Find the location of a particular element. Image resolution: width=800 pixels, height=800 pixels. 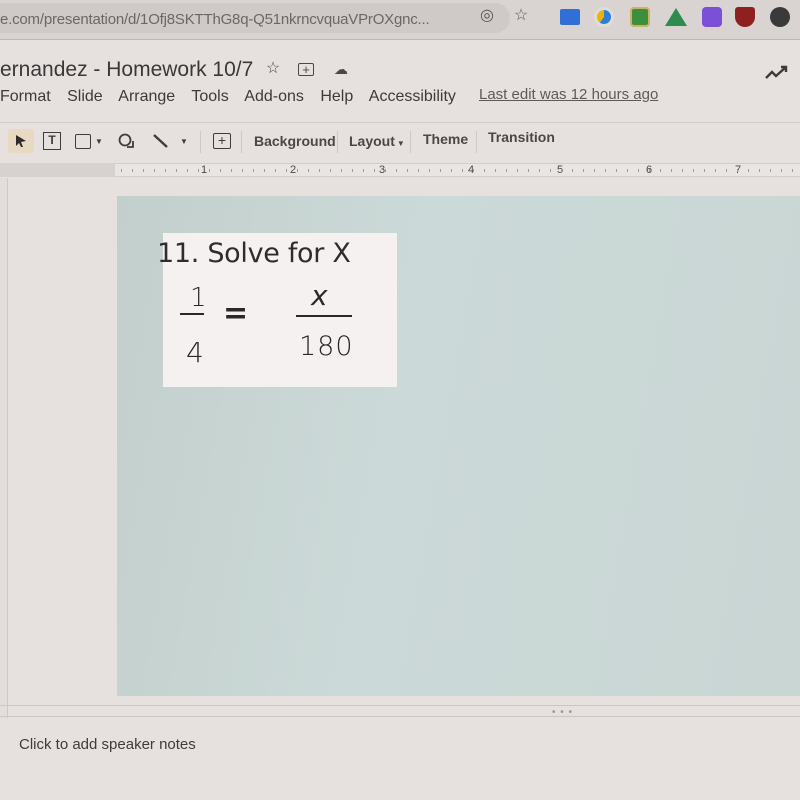

menu-add-ons: Add-ons is located at coordinates (274, 96).